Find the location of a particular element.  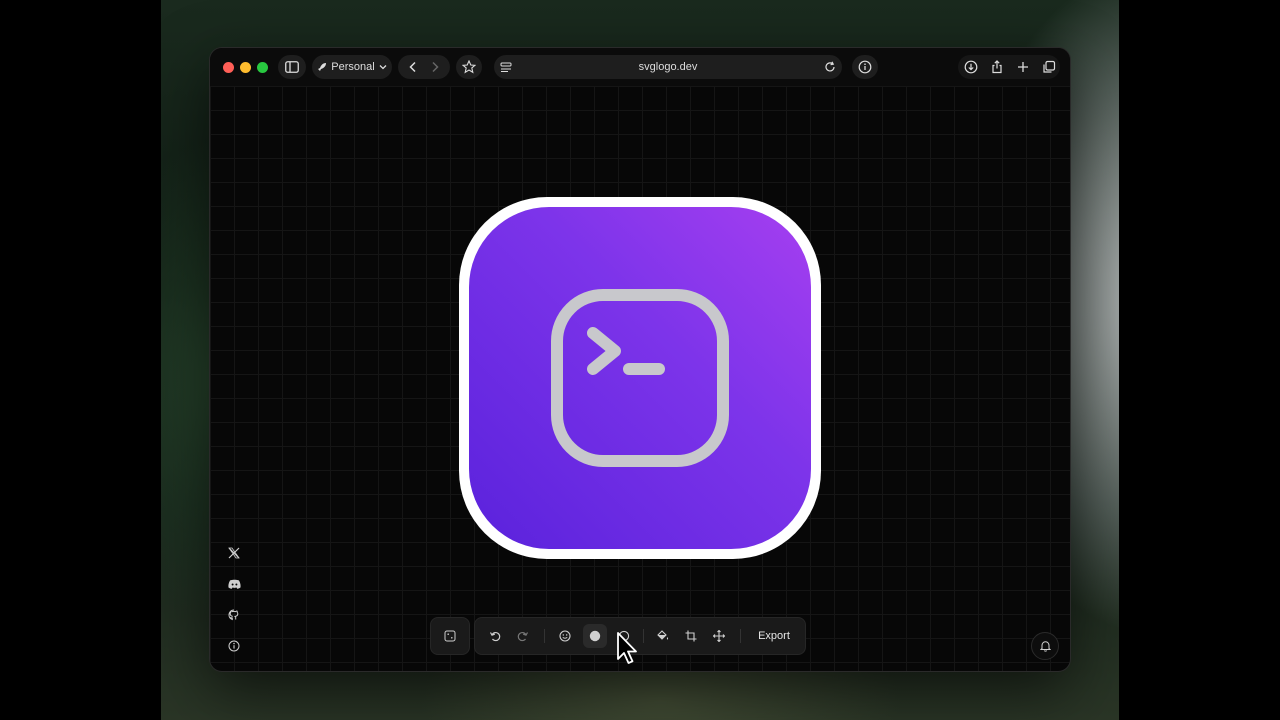

fill-circle-icon is located at coordinates (595, 636).